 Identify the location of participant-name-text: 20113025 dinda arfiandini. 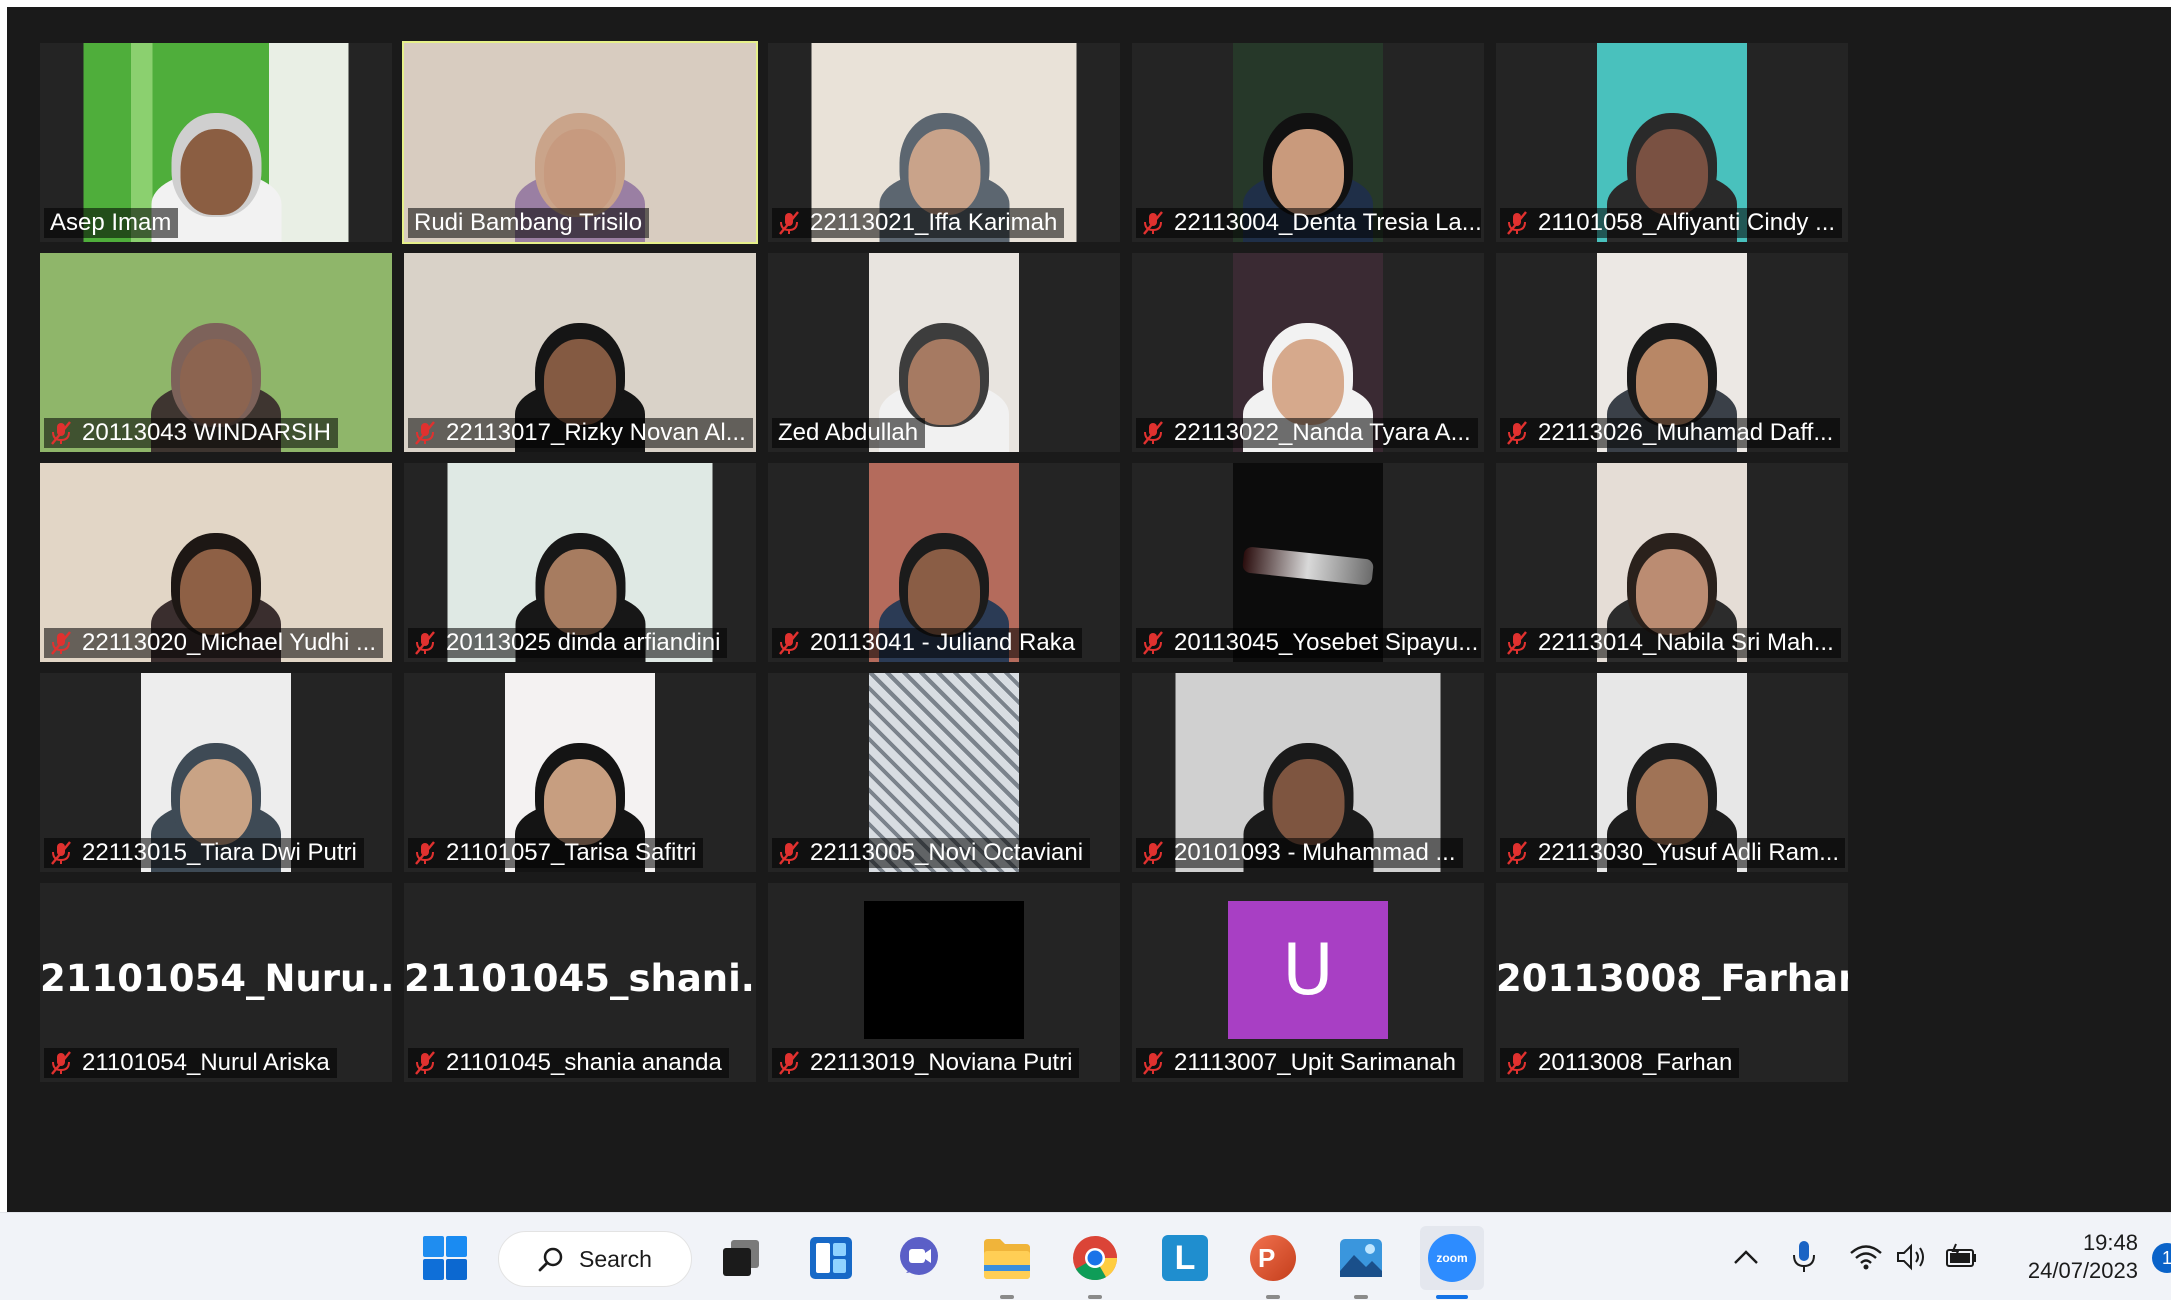
(583, 642).